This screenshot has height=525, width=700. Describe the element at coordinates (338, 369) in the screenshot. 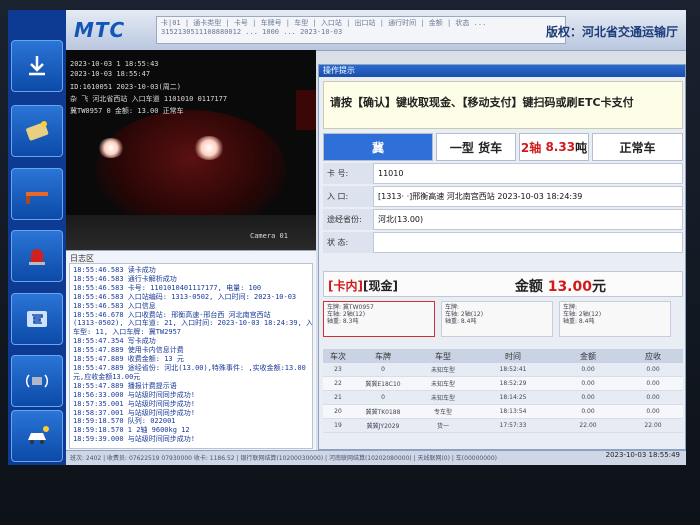

I see `cell: 23` at that location.